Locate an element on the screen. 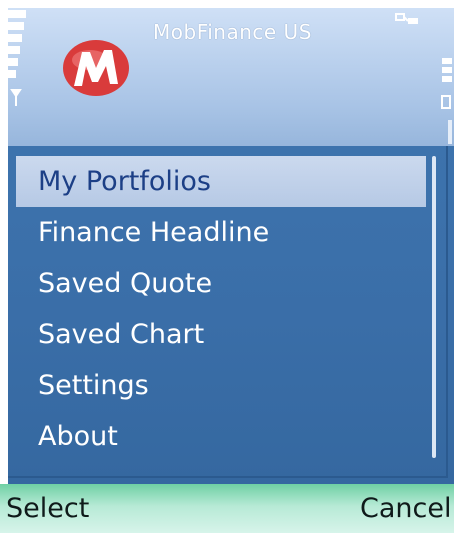 The height and width of the screenshot is (533, 454). menu-scrollbar is located at coordinates (434, 307).